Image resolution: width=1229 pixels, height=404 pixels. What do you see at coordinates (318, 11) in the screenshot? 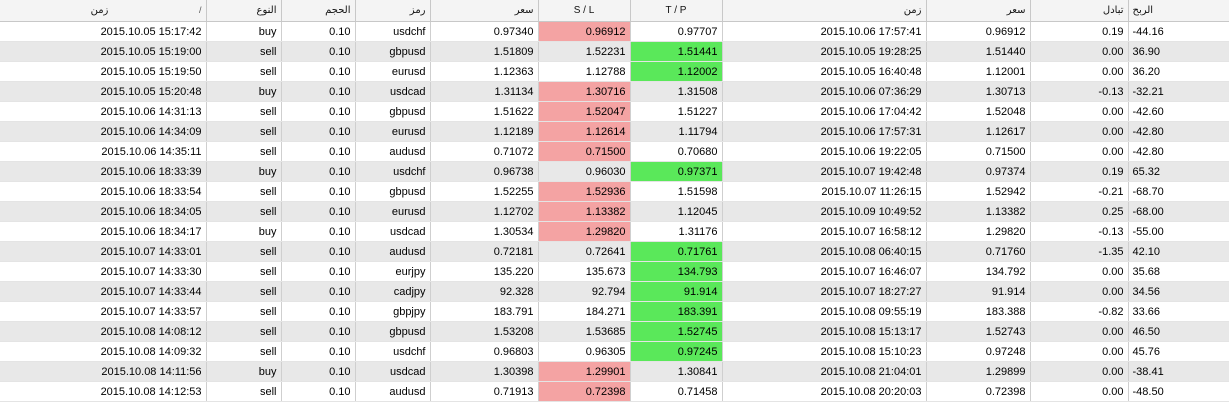
I see `column-header-volume: الحجم` at bounding box center [318, 11].